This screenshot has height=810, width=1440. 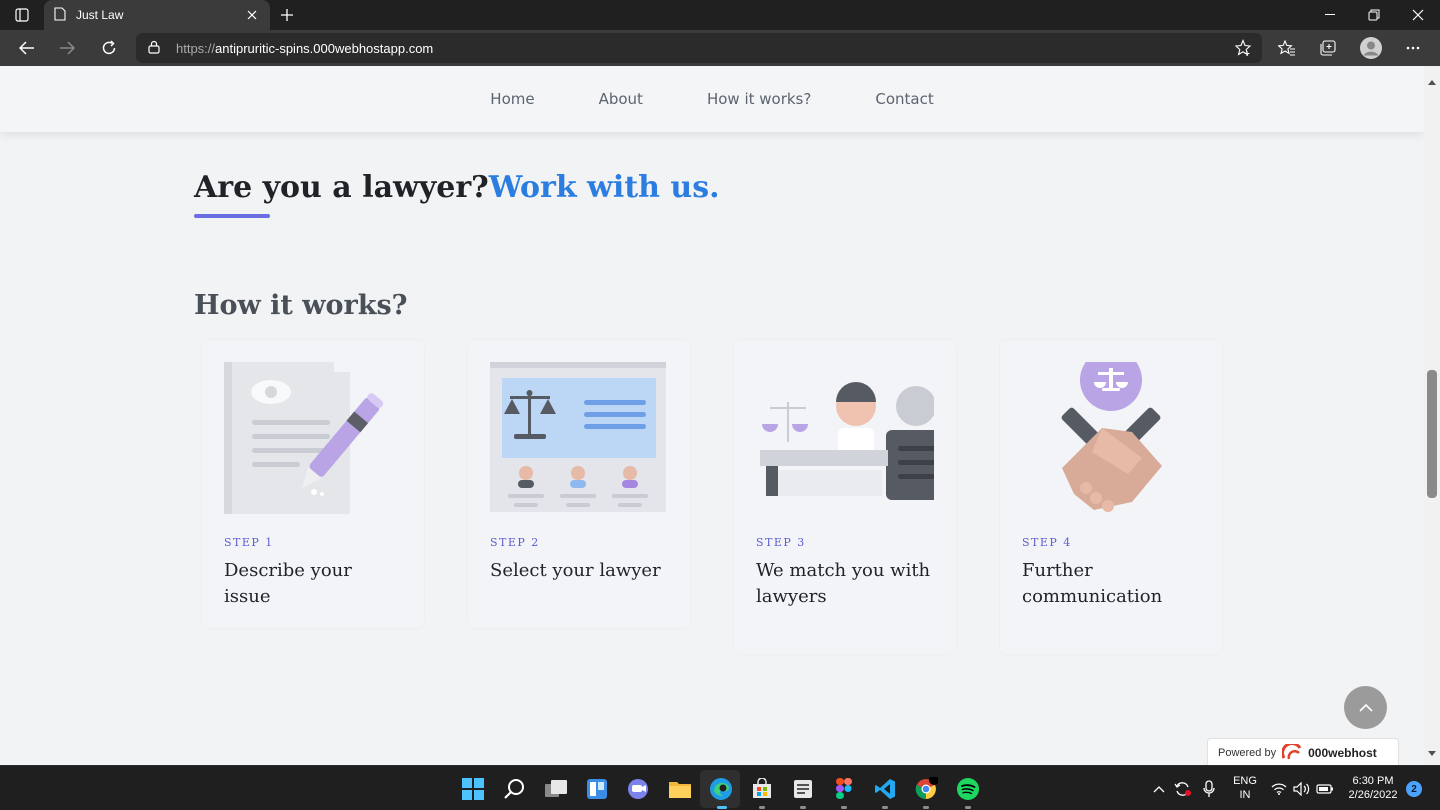 What do you see at coordinates (60, 15) in the screenshot?
I see `page-icon` at bounding box center [60, 15].